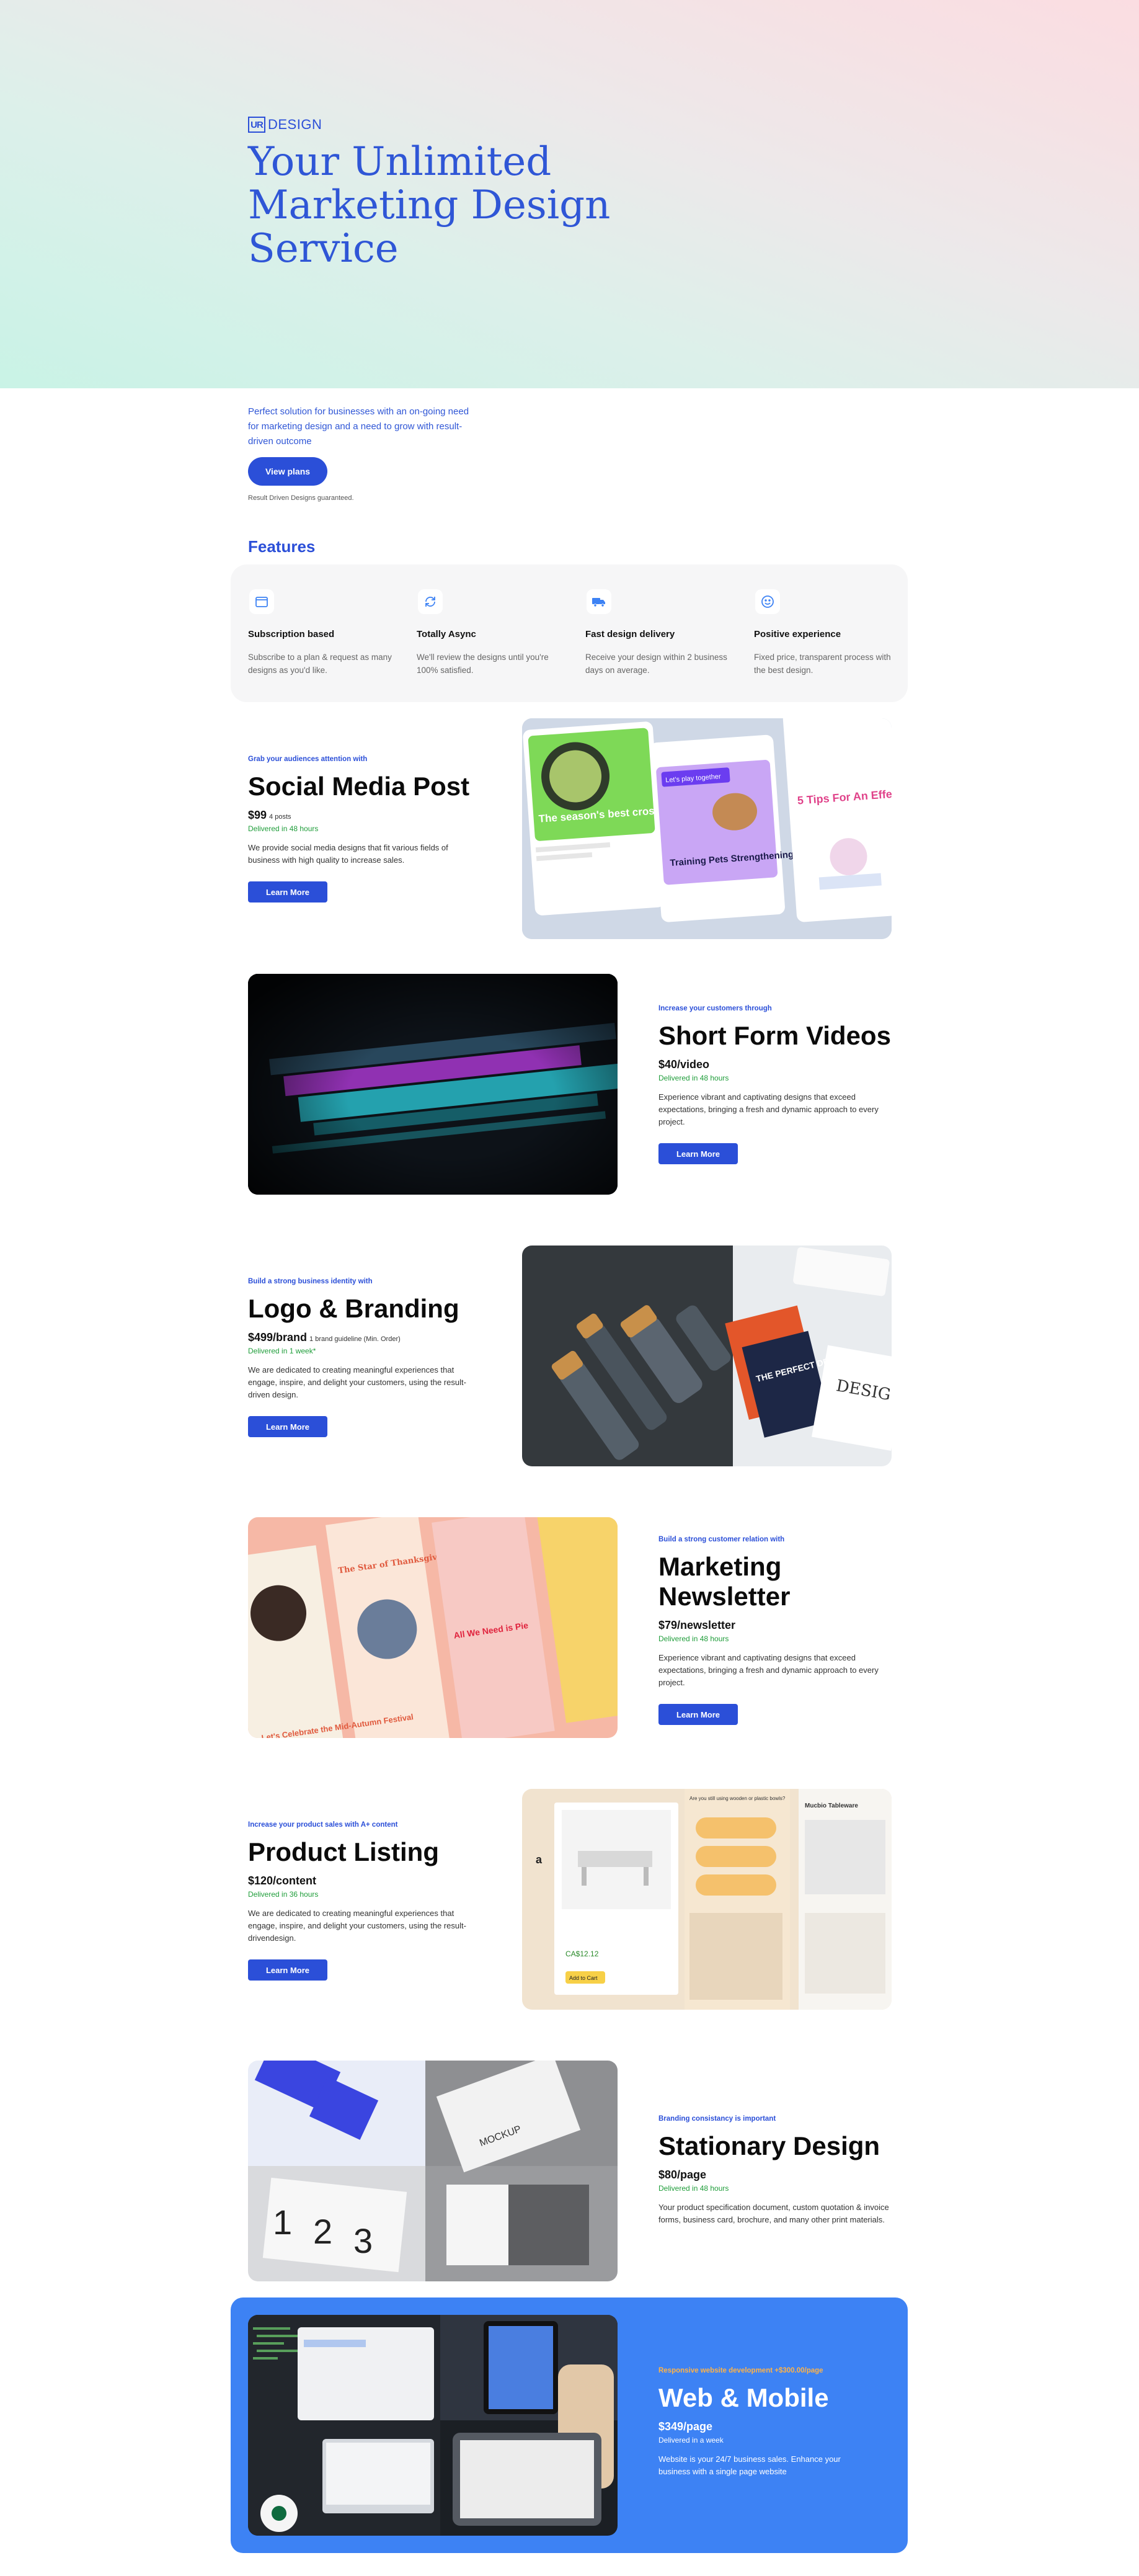 This screenshot has width=1139, height=2576. I want to click on feature-title: Subscription based, so click(291, 634).